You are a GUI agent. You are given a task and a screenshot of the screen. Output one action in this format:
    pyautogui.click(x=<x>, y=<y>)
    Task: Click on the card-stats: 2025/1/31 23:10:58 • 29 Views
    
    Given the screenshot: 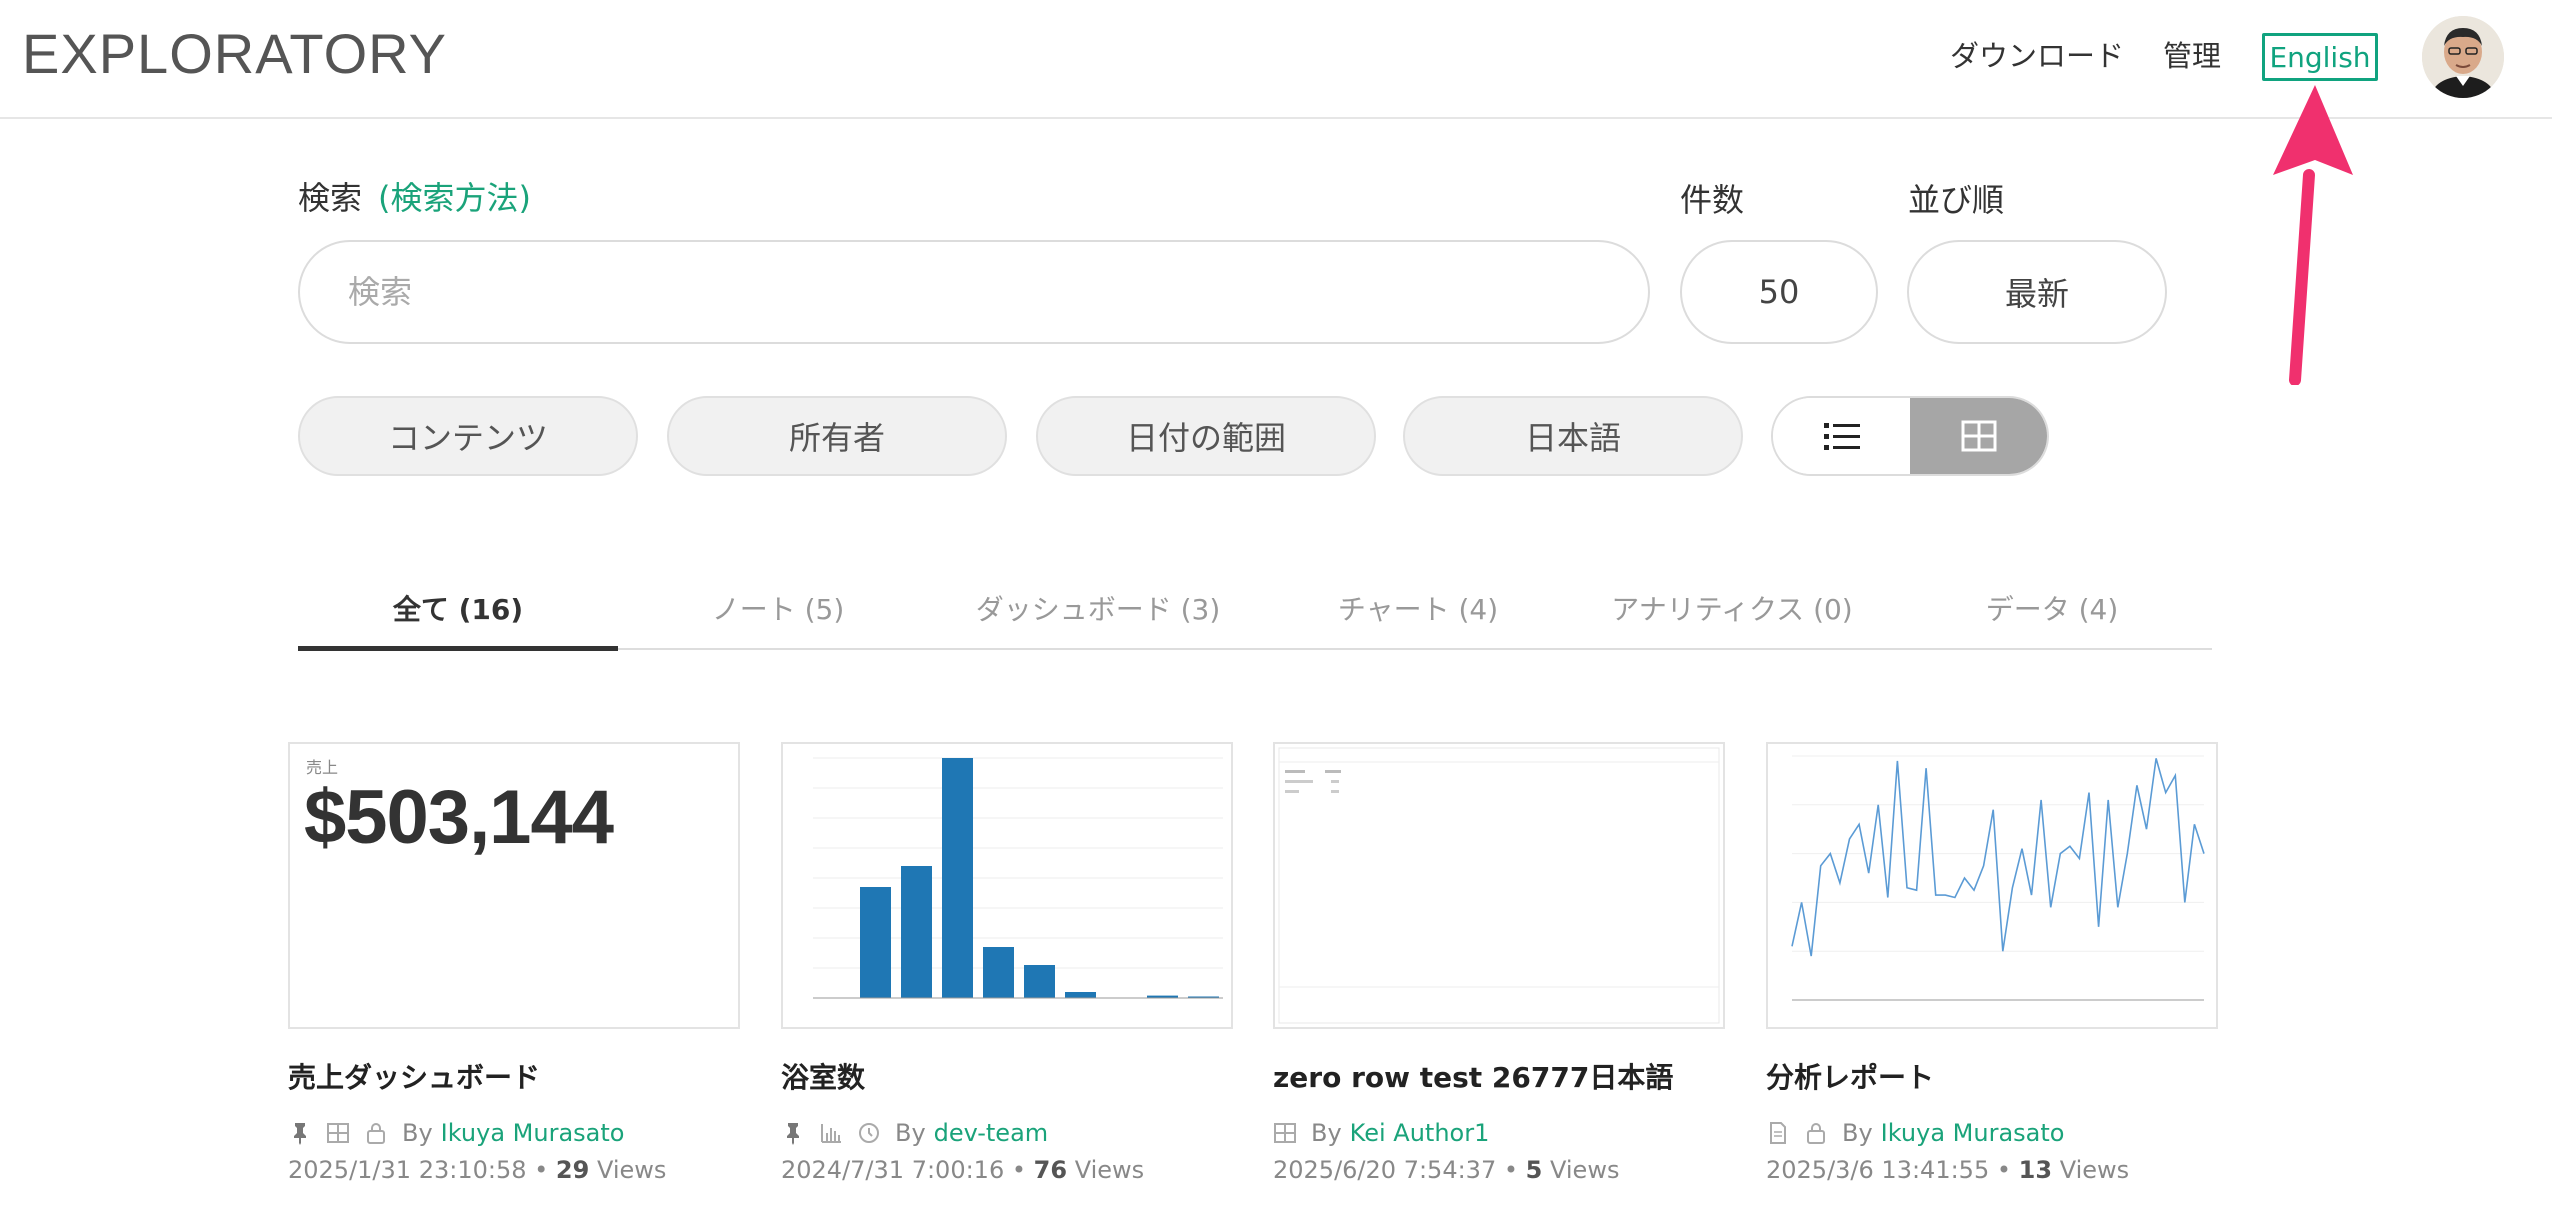 What is the action you would take?
    pyautogui.click(x=477, y=1170)
    